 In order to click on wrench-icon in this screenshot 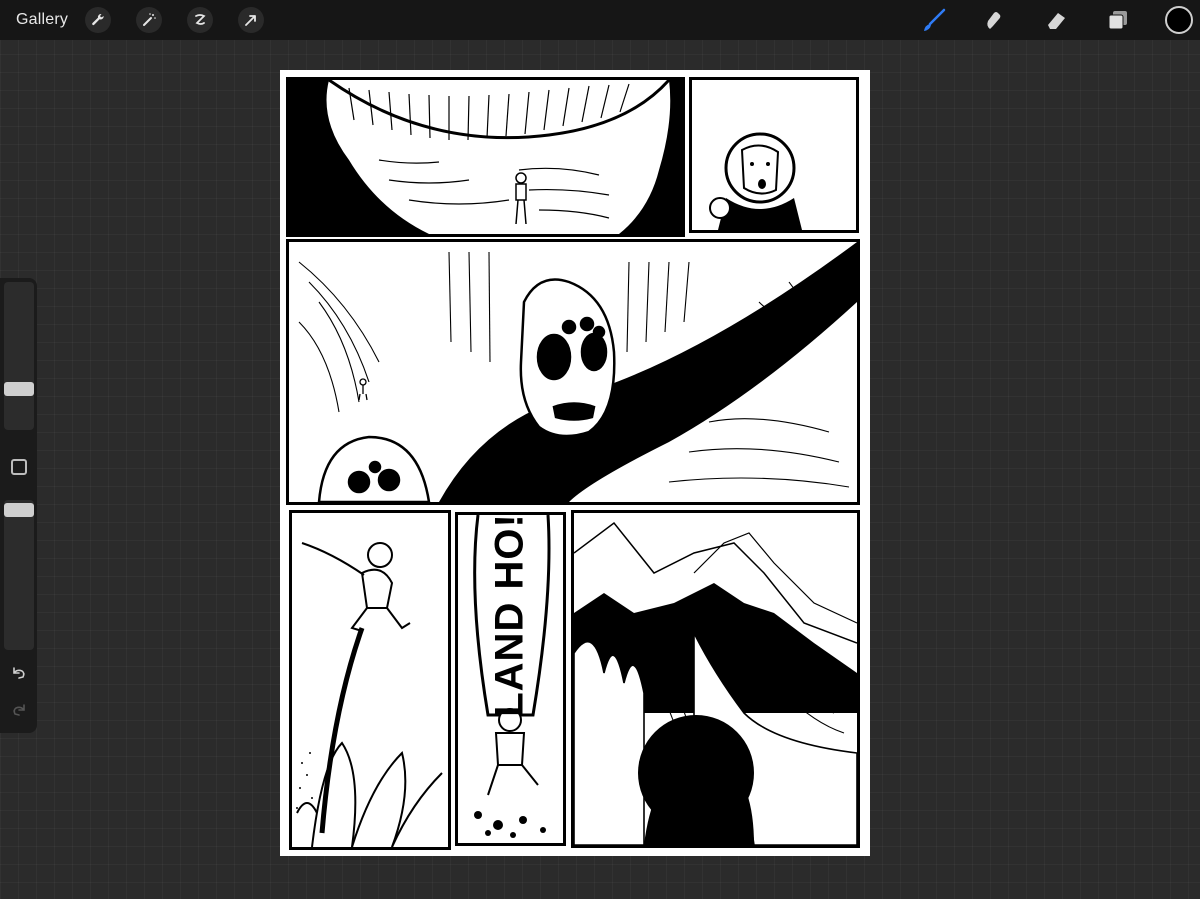, I will do `click(98, 19)`.